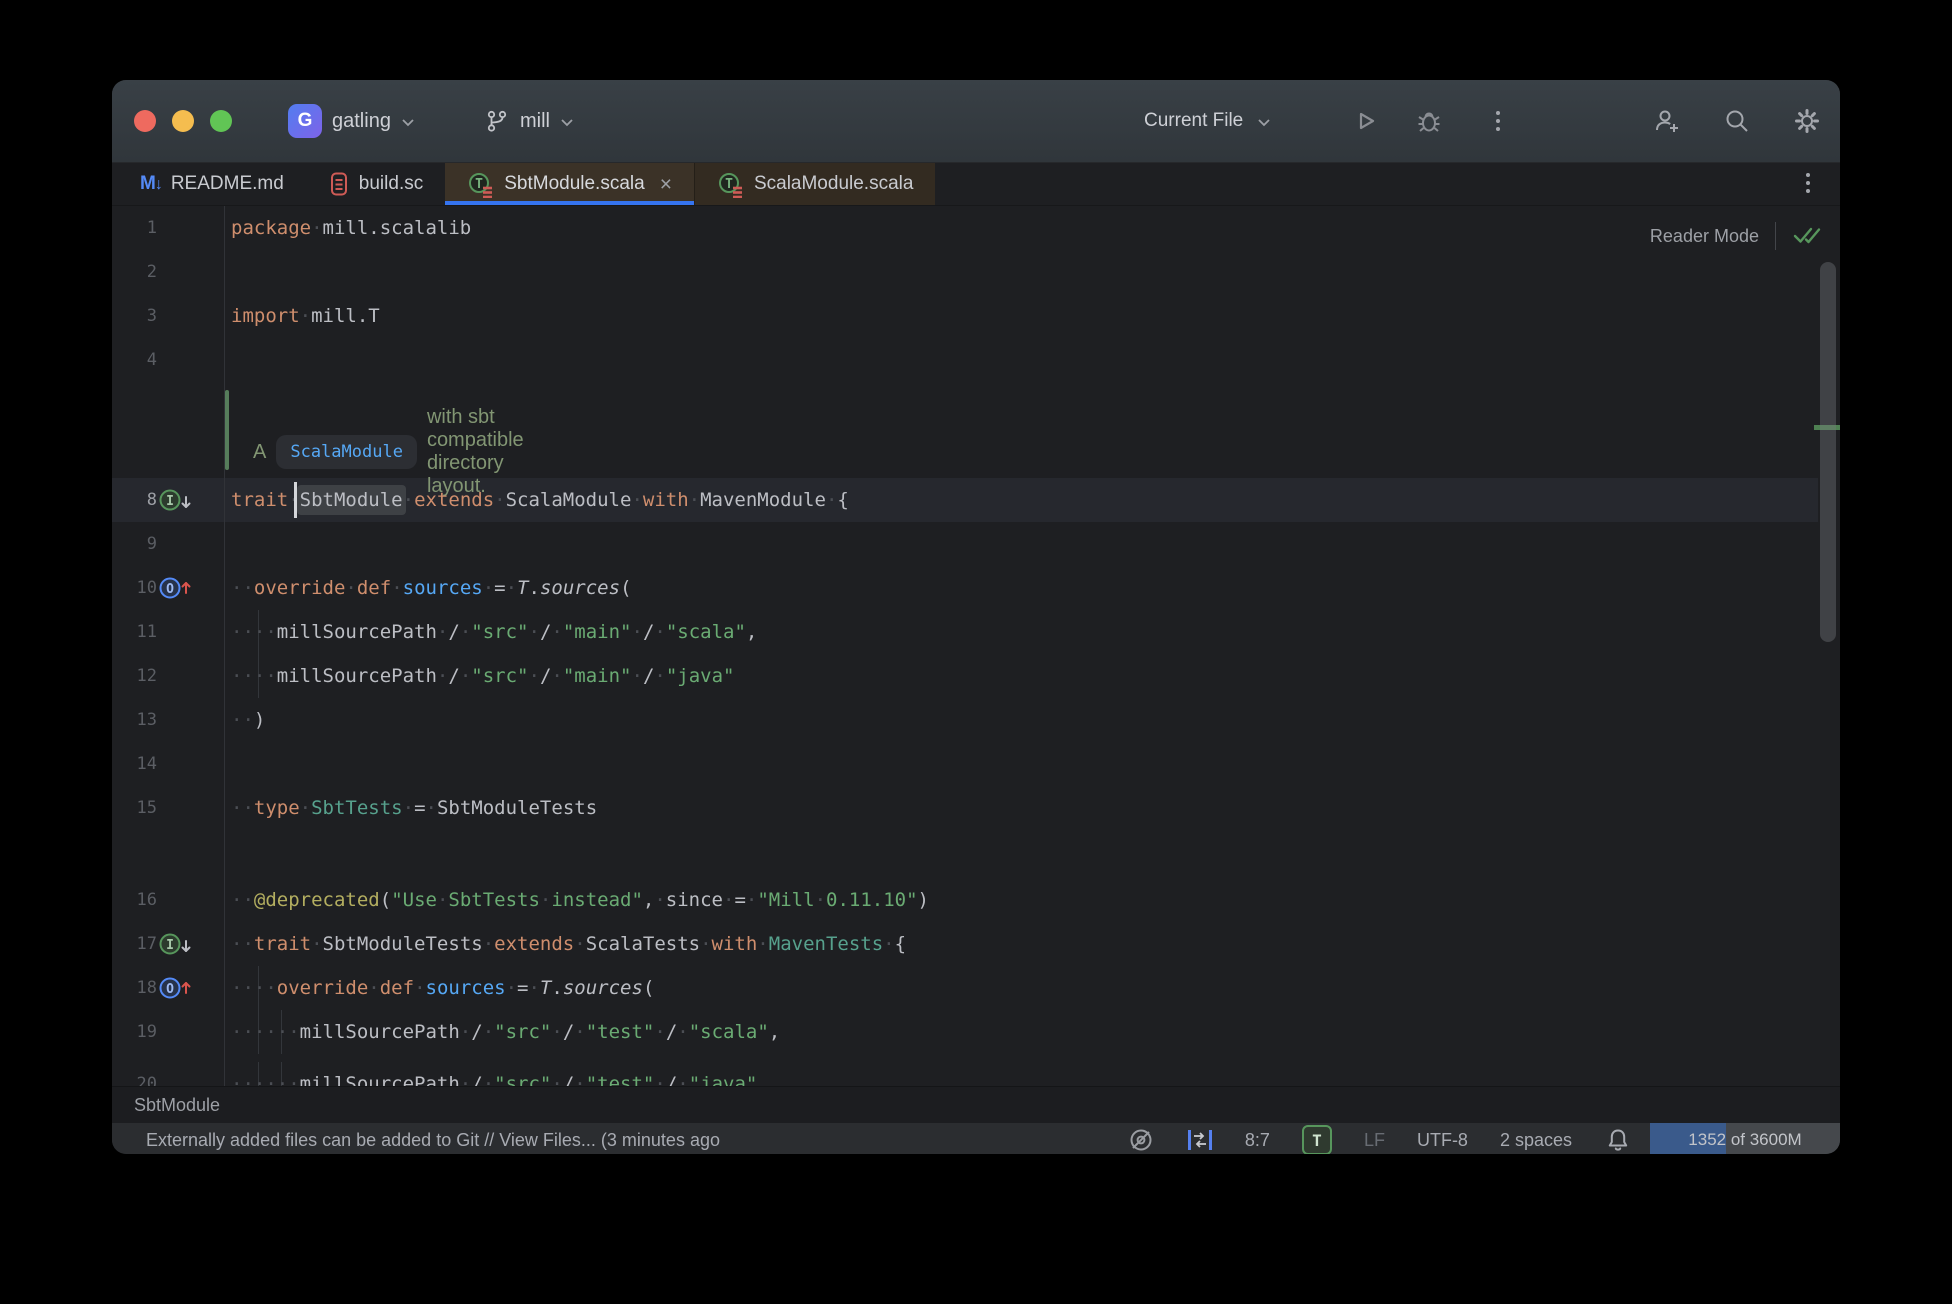 The image size is (1952, 1304). Describe the element at coordinates (151, 228) in the screenshot. I see `line-number: 1` at that location.